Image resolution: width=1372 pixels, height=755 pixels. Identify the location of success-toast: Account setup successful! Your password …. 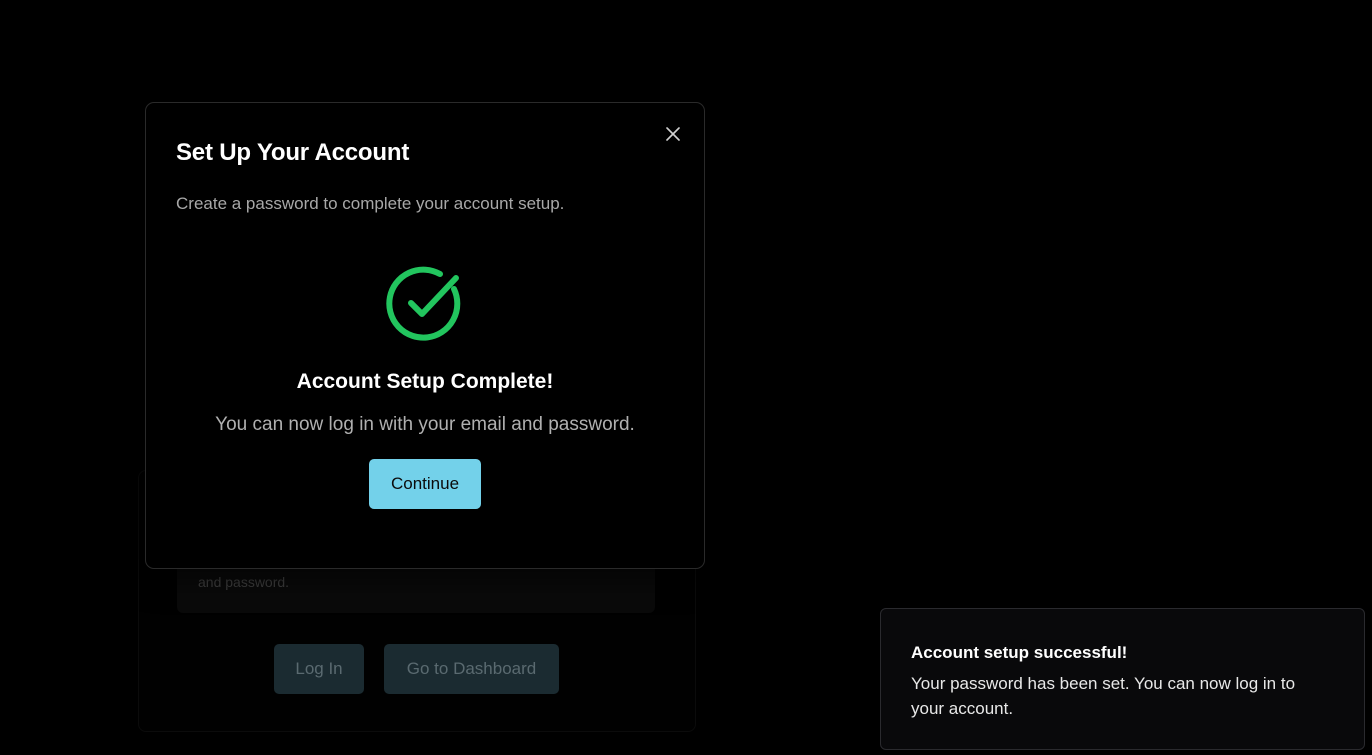
(1122, 679).